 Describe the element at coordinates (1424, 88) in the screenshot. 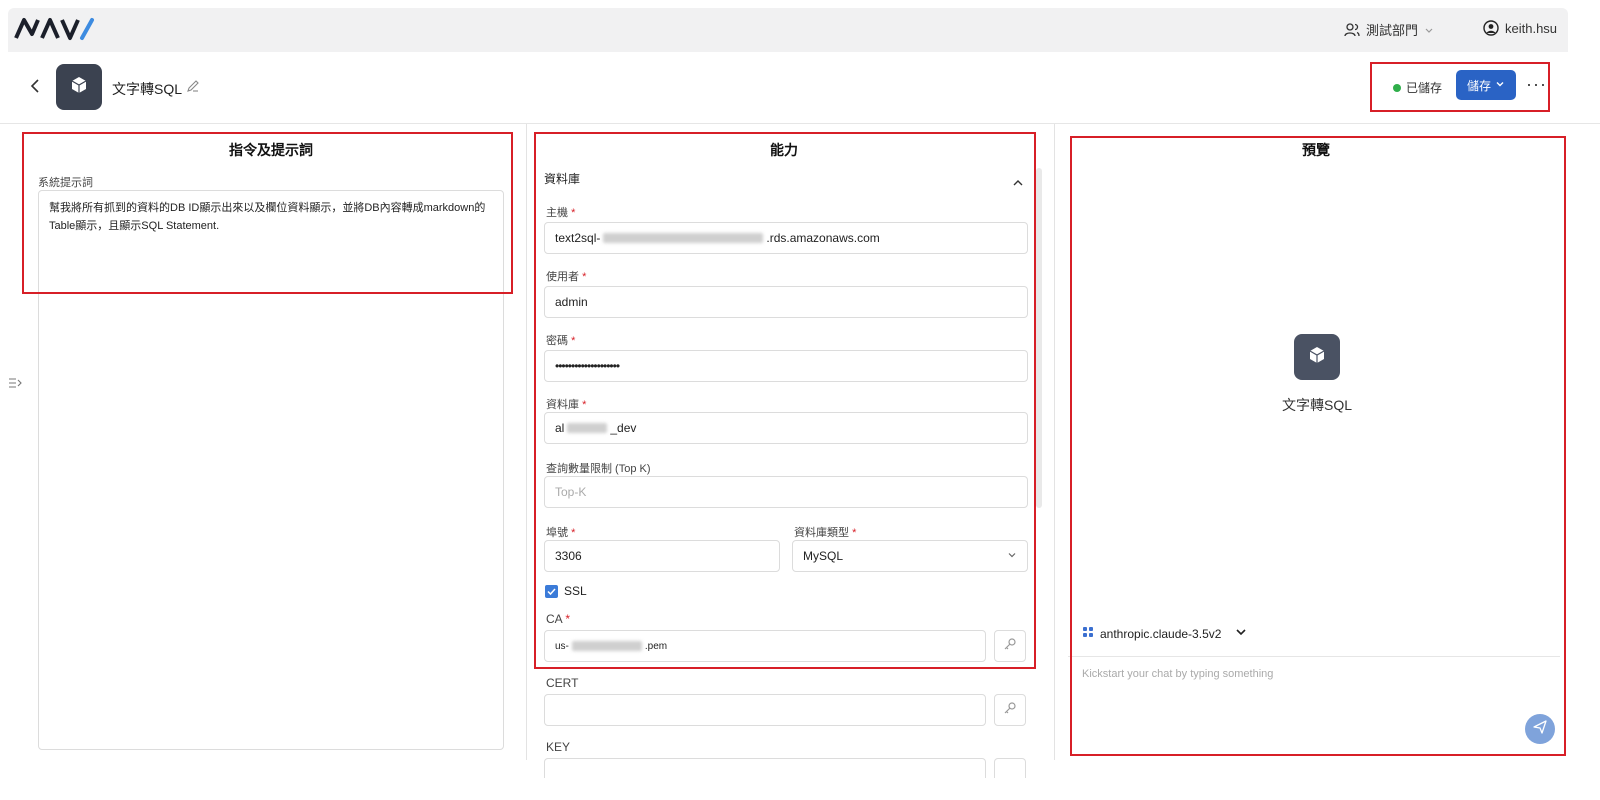

I see `save-status-text: 已儲存` at that location.